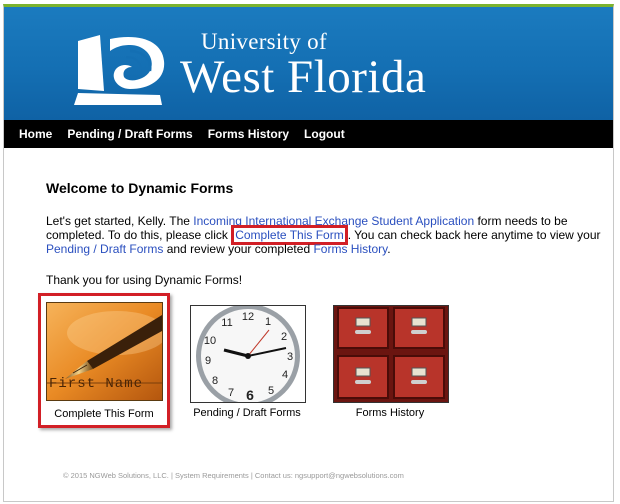 The height and width of the screenshot is (504, 620). Describe the element at coordinates (238, 249) in the screenshot. I see `intro-text-4: and review your completed` at that location.